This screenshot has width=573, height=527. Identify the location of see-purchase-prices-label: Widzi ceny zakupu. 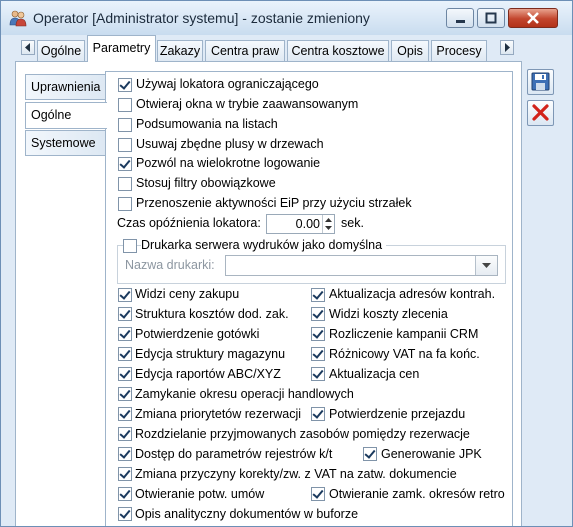
(187, 294).